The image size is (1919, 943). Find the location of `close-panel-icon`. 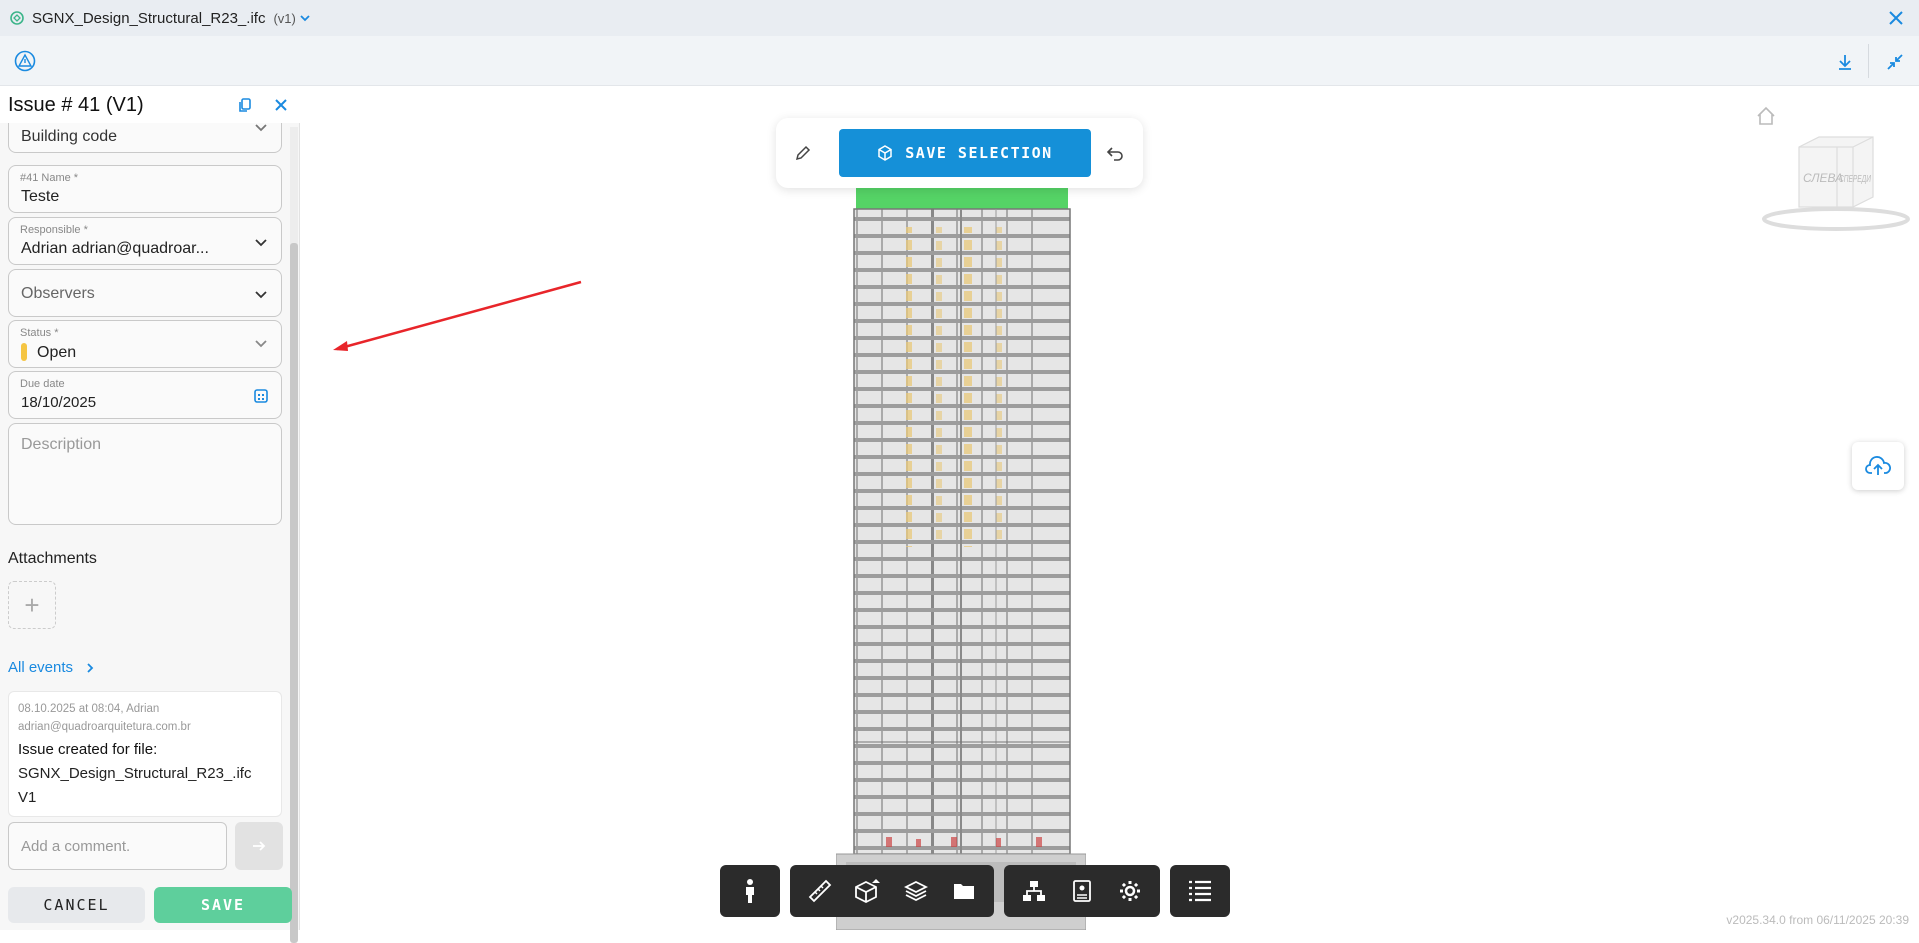

close-panel-icon is located at coordinates (281, 105).